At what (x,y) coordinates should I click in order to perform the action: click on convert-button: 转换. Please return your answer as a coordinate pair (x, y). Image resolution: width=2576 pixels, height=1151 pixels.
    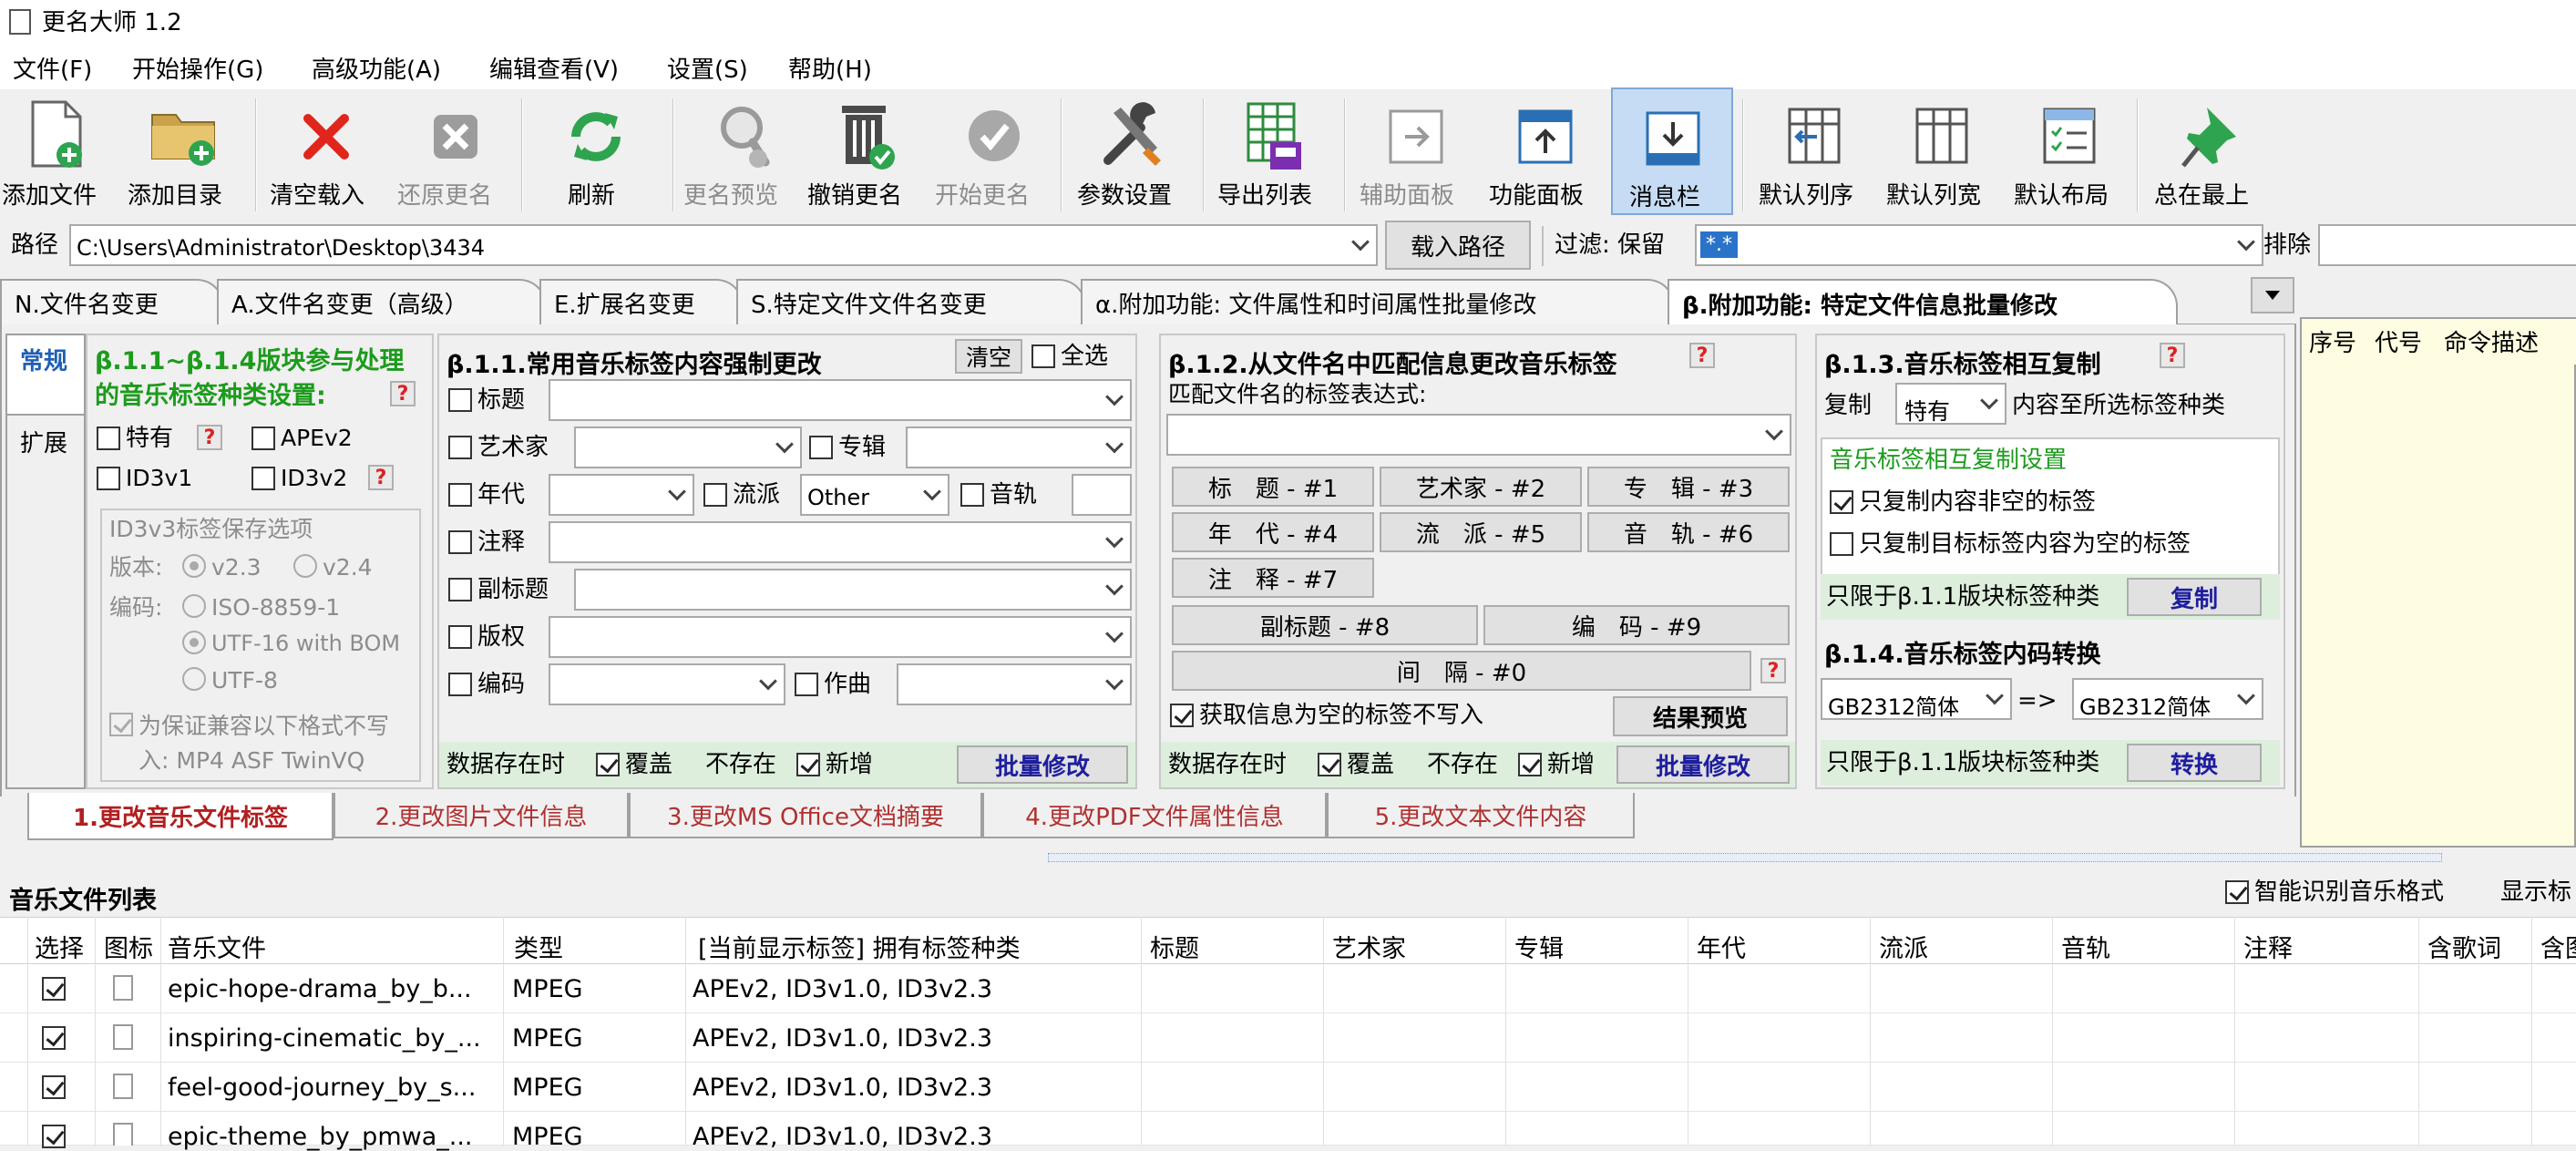
    Looking at the image, I should click on (2194, 763).